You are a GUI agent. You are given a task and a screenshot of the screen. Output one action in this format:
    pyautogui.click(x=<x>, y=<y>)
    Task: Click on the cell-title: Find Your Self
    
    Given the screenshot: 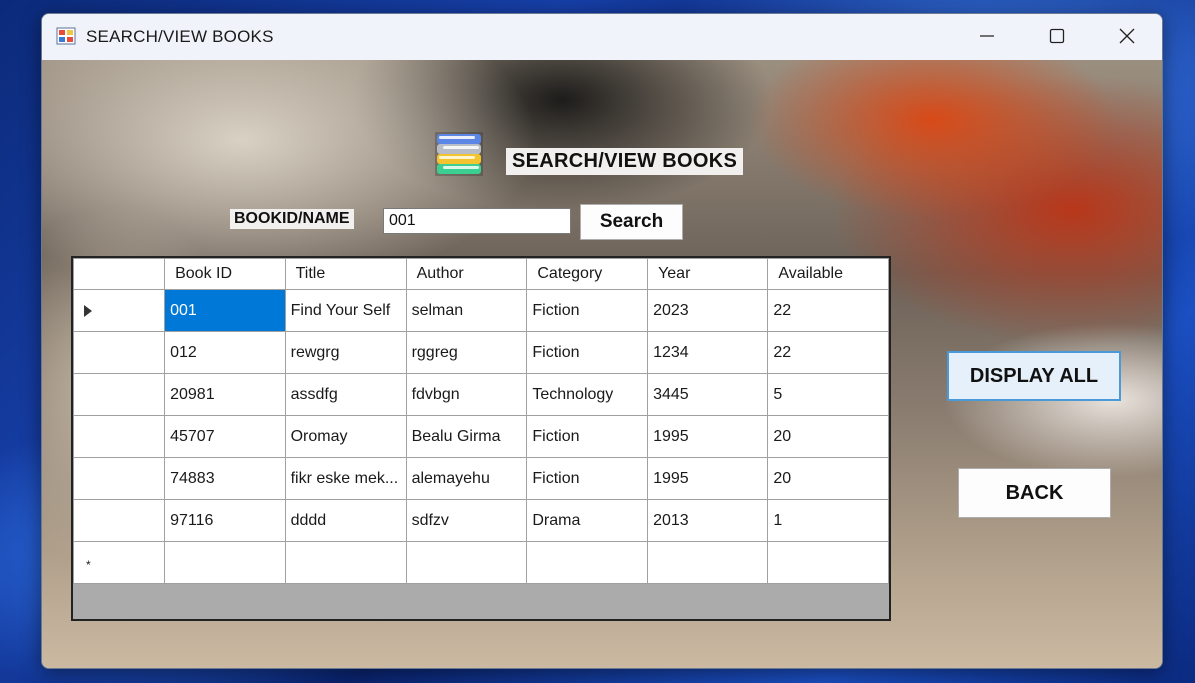 What is the action you would take?
    pyautogui.click(x=345, y=310)
    